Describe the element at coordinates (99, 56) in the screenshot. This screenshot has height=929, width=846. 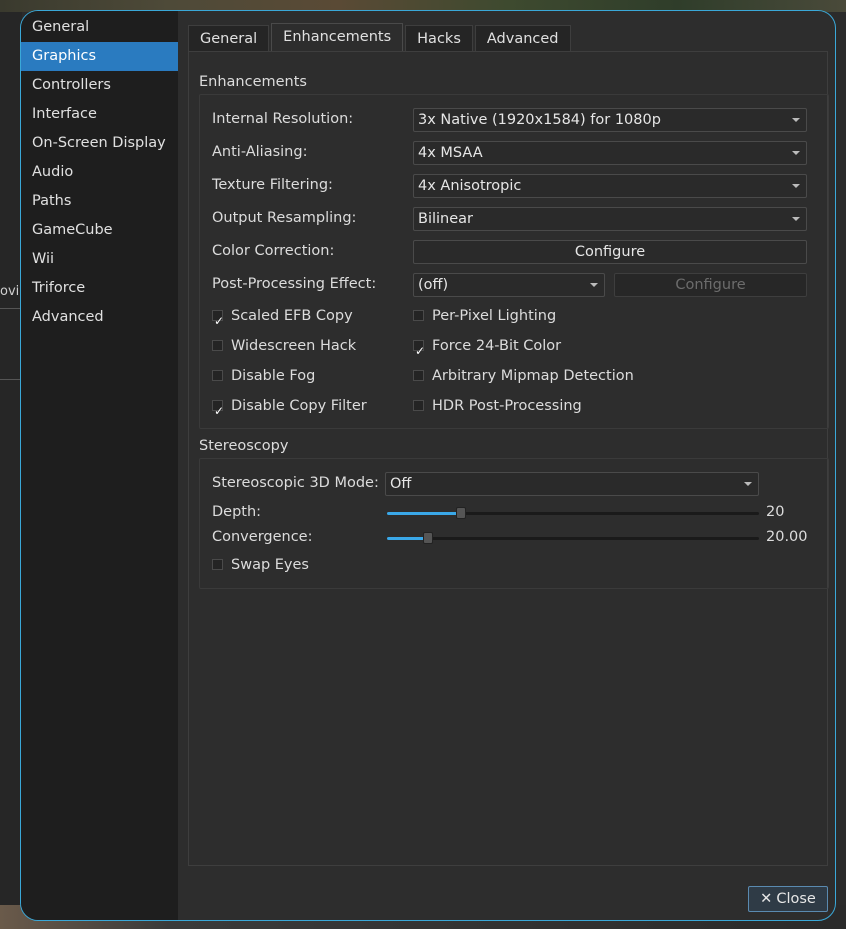
I see `sidebar-item-graphics: Graphics` at that location.